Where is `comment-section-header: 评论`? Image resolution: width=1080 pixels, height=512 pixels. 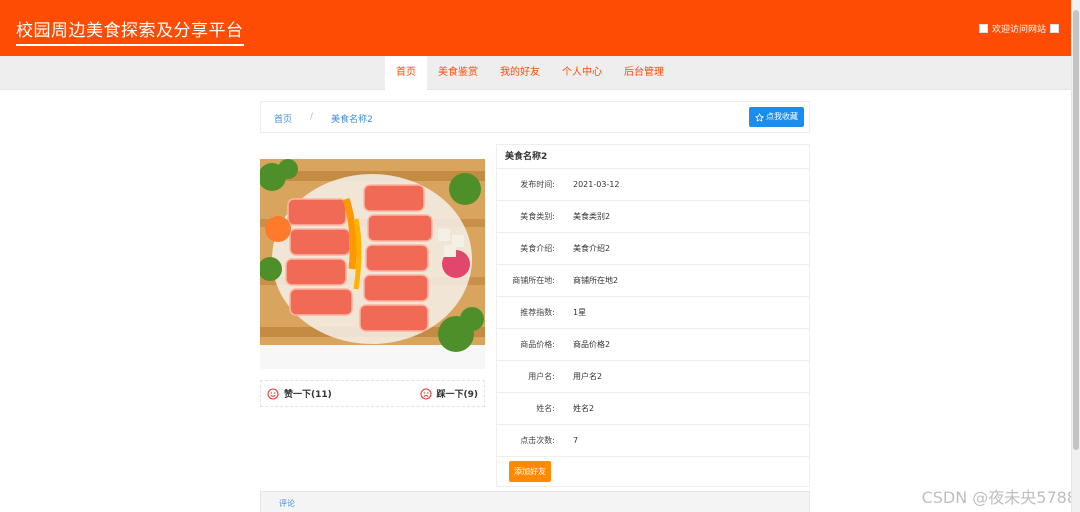 comment-section-header: 评论 is located at coordinates (535, 501).